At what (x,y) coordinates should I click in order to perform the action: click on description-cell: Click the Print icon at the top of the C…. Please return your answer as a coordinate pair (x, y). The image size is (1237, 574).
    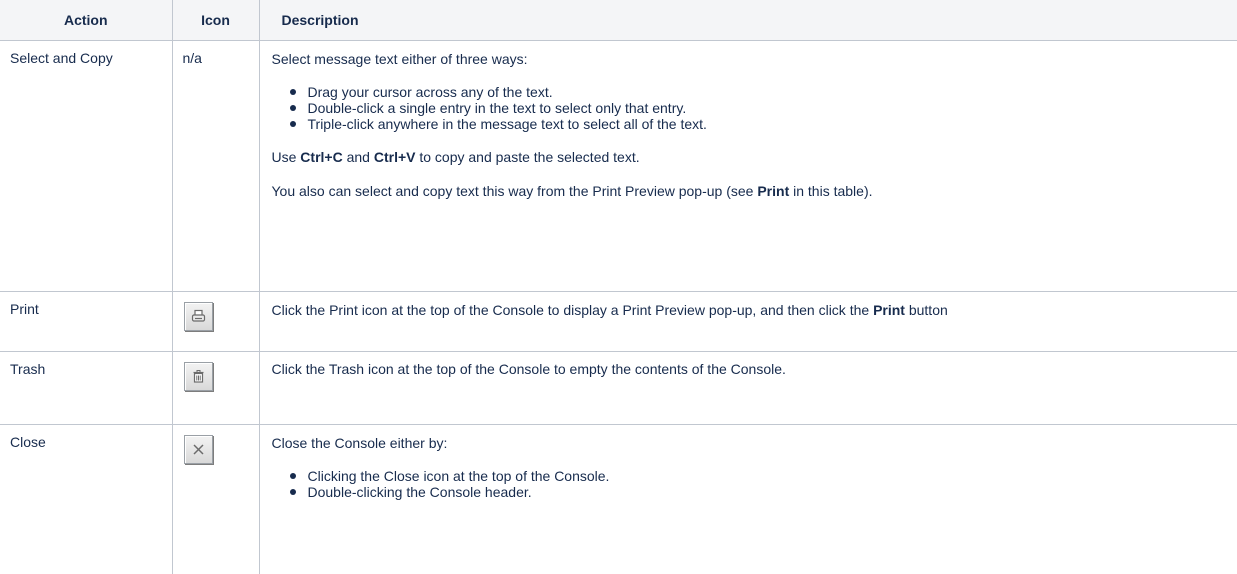
    Looking at the image, I should click on (747, 321).